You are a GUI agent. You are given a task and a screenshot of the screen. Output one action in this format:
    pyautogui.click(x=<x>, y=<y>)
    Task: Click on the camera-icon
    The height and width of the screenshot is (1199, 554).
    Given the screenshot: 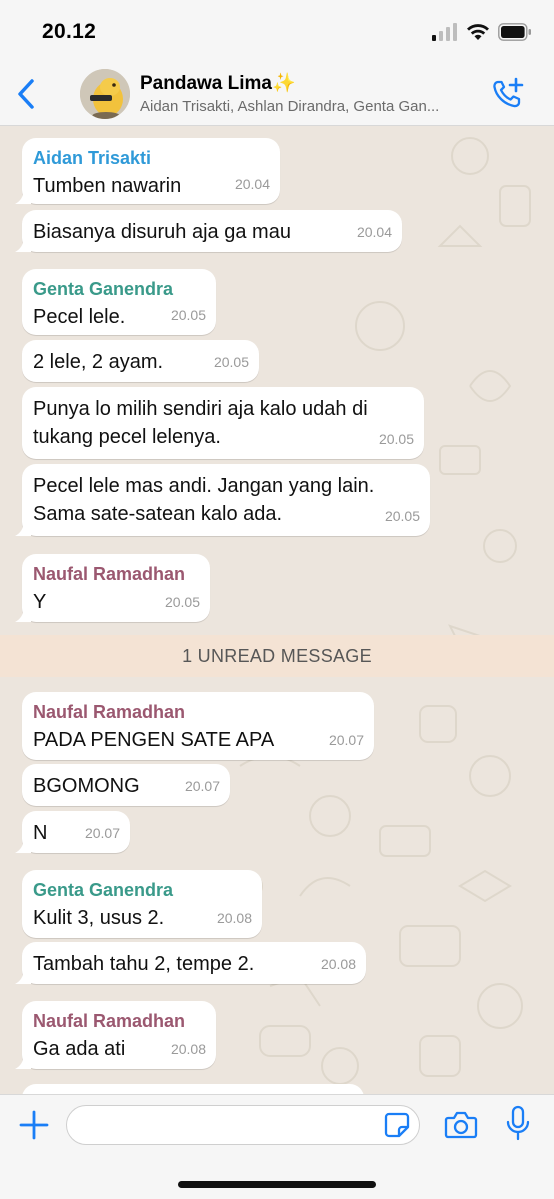 What is the action you would take?
    pyautogui.click(x=461, y=1125)
    